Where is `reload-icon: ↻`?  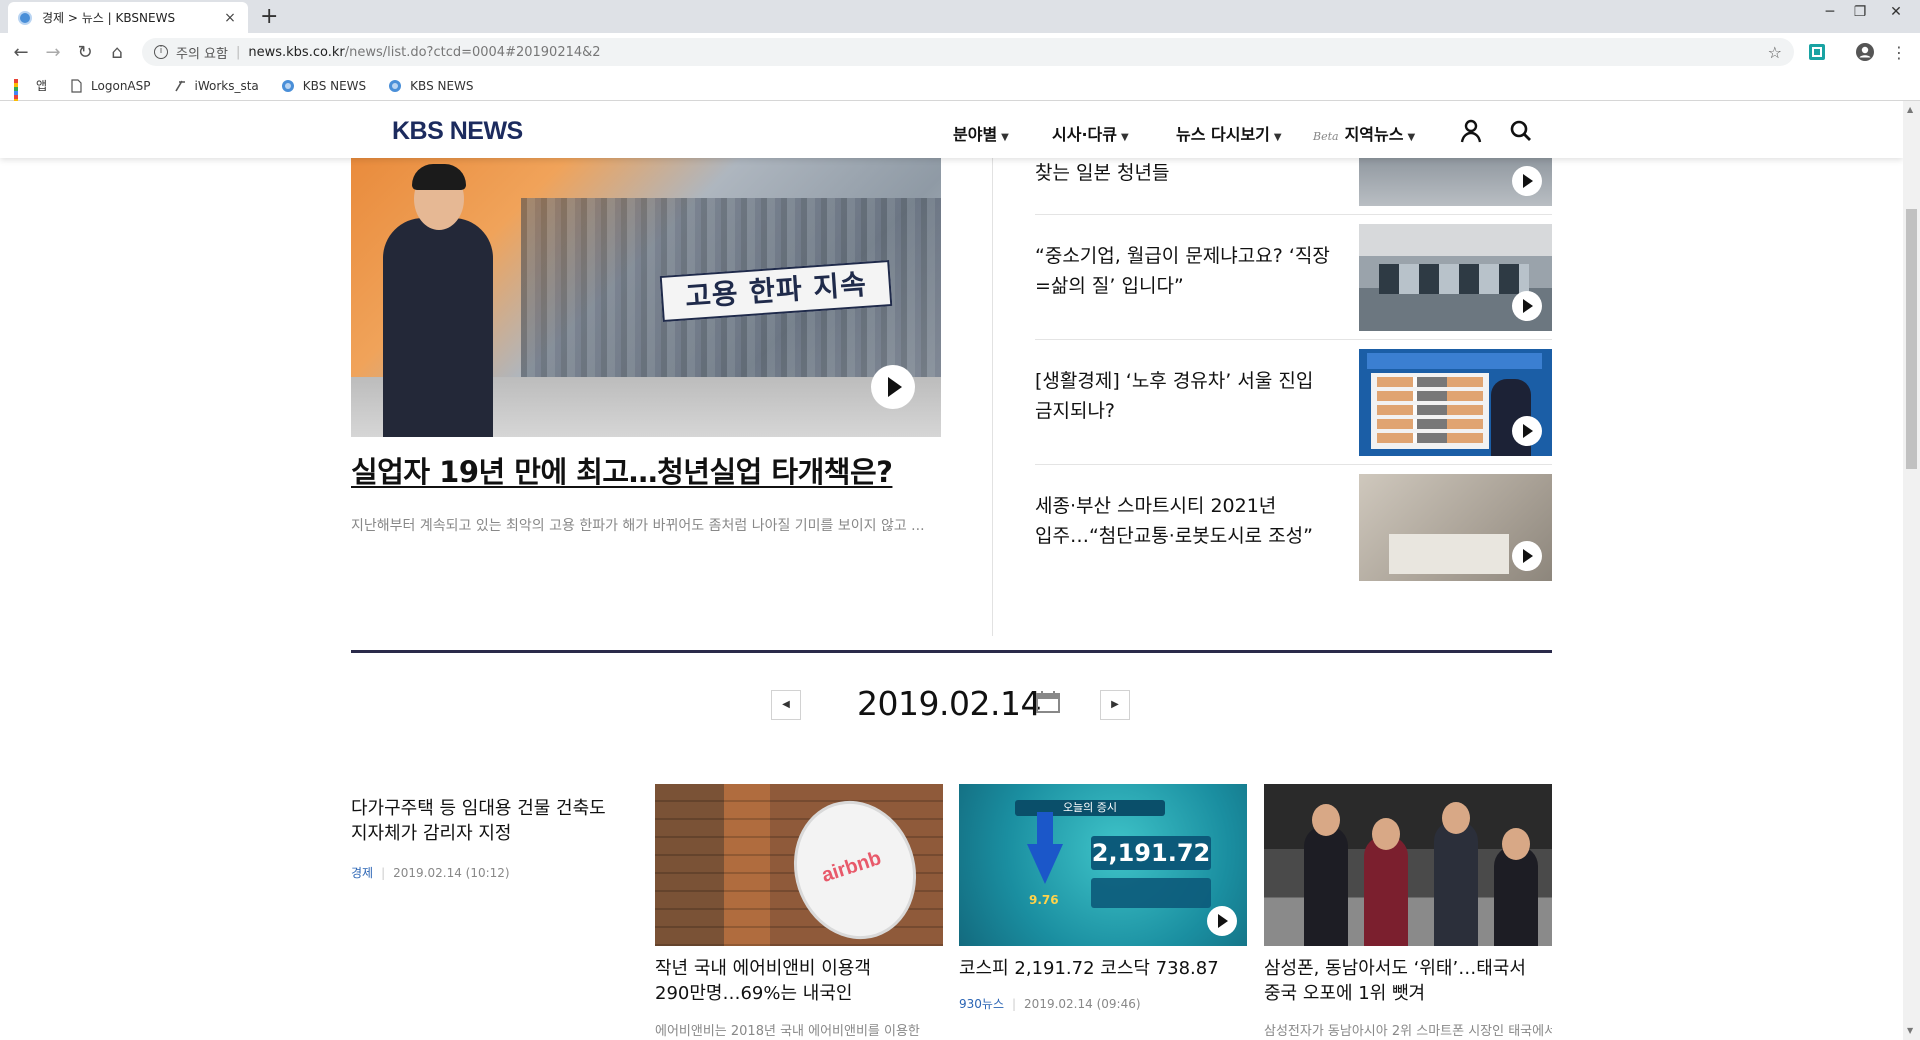 reload-icon: ↻ is located at coordinates (85, 53).